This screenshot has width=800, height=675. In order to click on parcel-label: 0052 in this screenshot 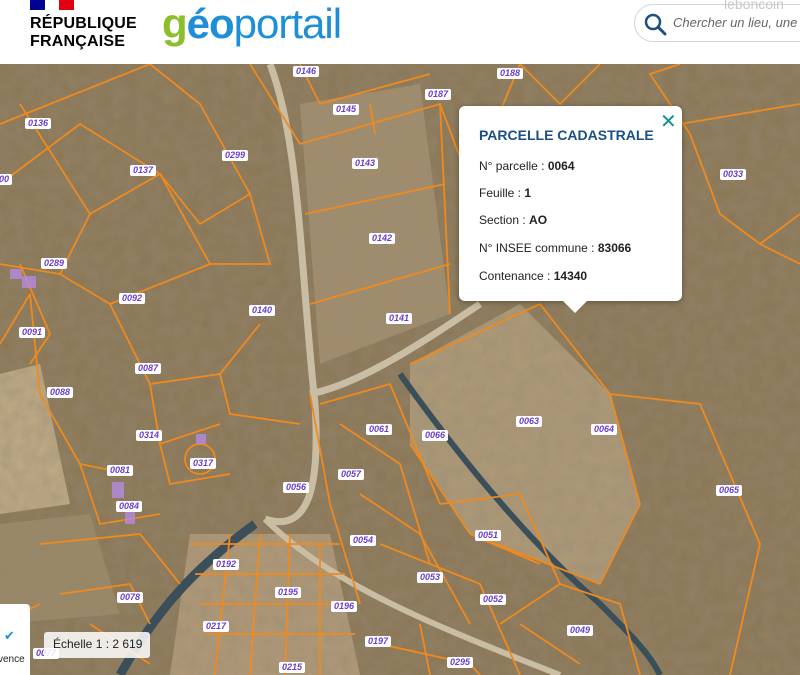, I will do `click(493, 599)`.